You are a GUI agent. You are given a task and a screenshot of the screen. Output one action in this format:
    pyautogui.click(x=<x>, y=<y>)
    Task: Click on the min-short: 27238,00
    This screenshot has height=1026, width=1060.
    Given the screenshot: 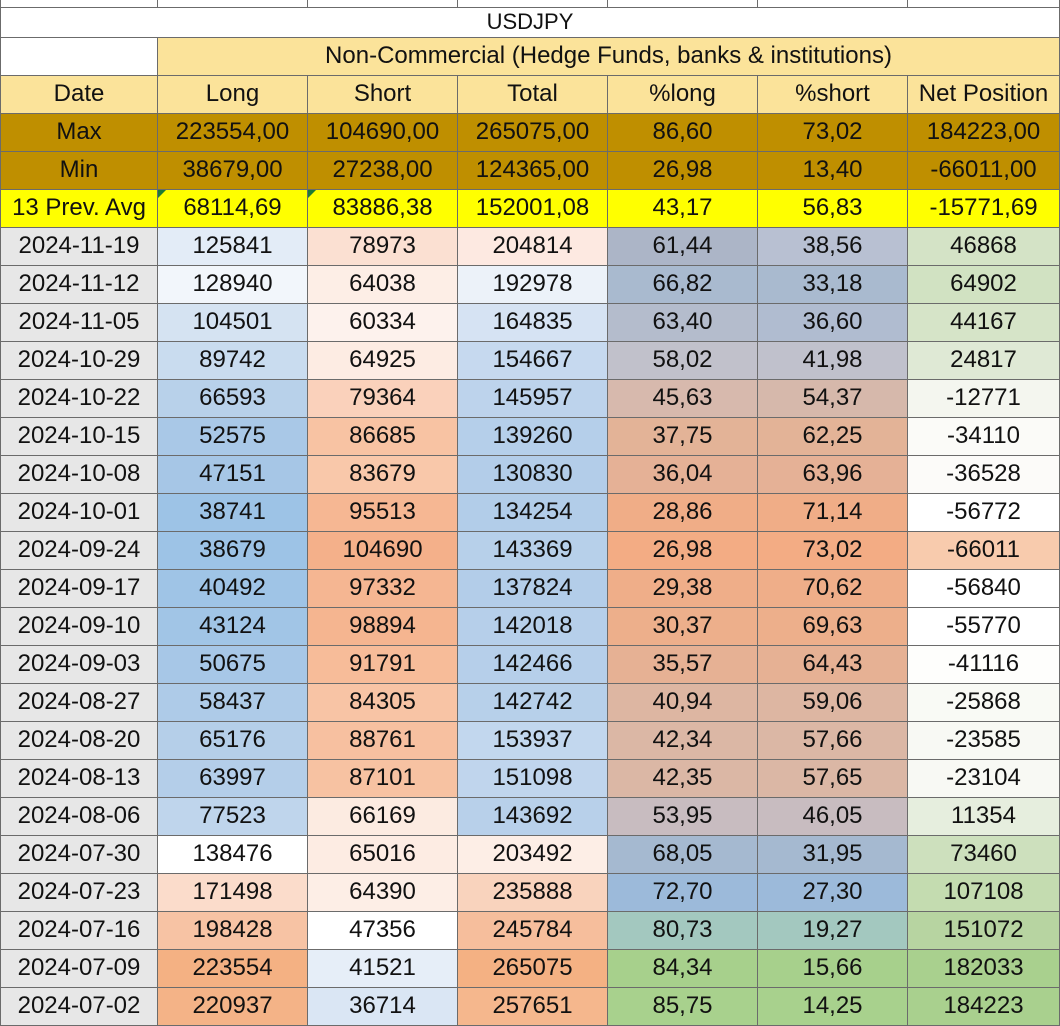 What is the action you would take?
    pyautogui.click(x=382, y=170)
    